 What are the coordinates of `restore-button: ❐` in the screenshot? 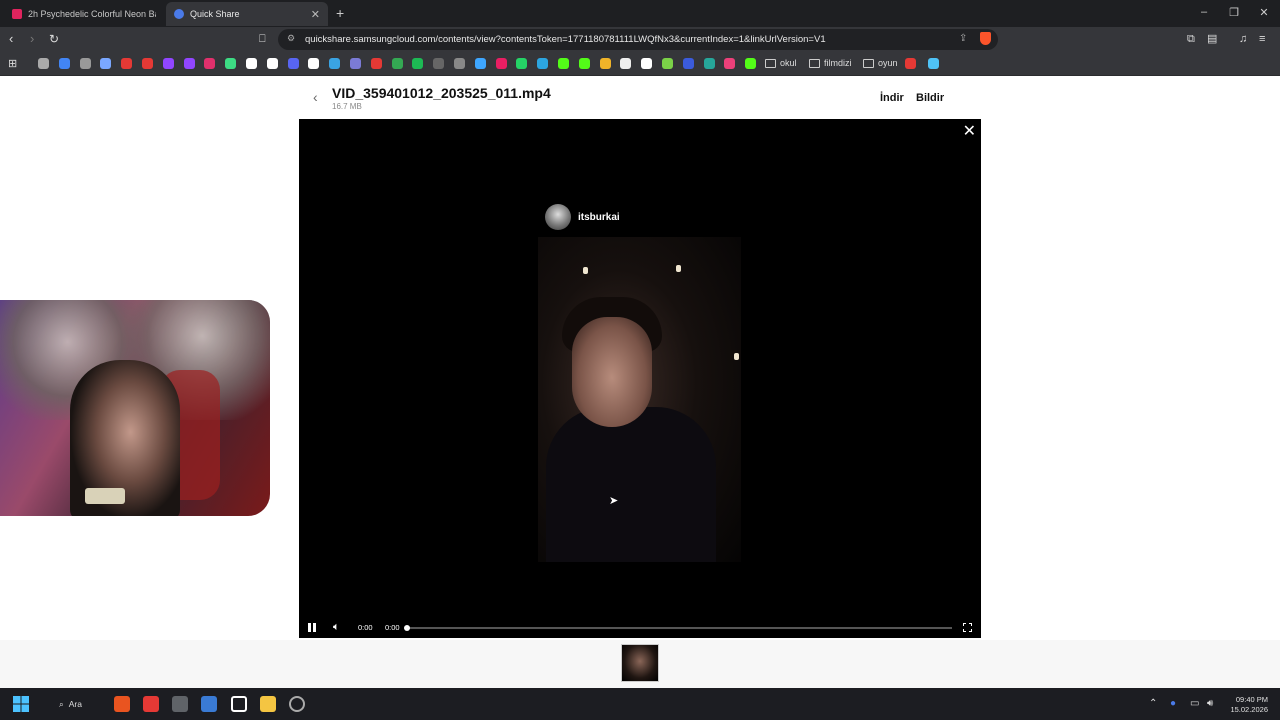 It's located at (1234, 12).